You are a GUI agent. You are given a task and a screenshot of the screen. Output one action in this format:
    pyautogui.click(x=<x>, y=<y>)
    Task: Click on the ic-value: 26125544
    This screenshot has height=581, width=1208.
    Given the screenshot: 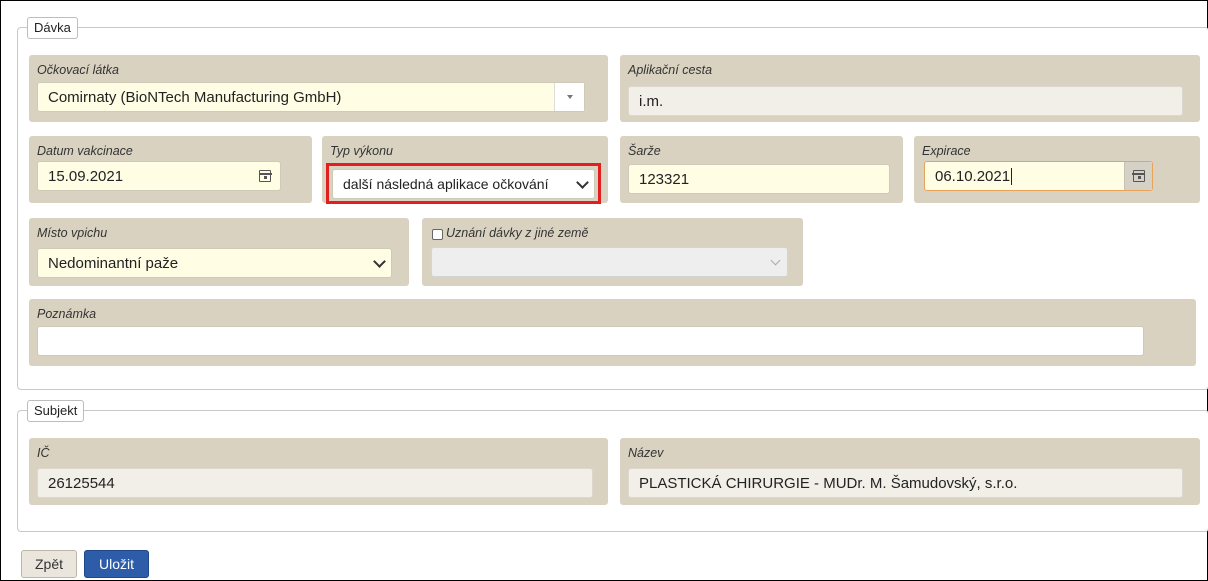 What is the action you would take?
    pyautogui.click(x=81, y=483)
    